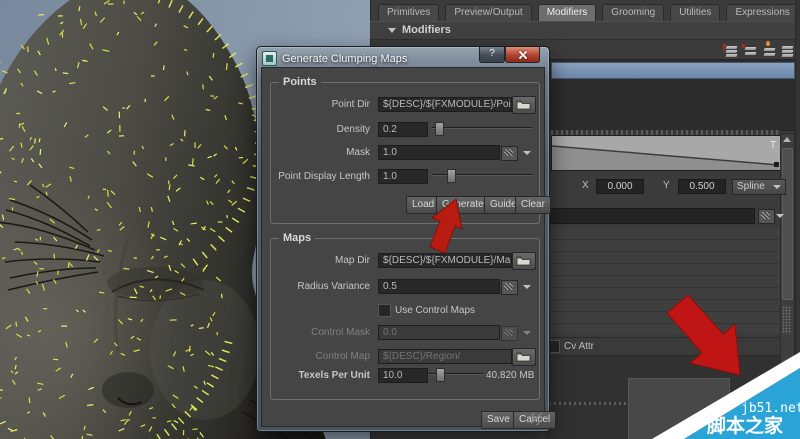 Image resolution: width=800 pixels, height=439 pixels. Describe the element at coordinates (786, 320) in the screenshot. I see `scrollbar-grip` at that location.